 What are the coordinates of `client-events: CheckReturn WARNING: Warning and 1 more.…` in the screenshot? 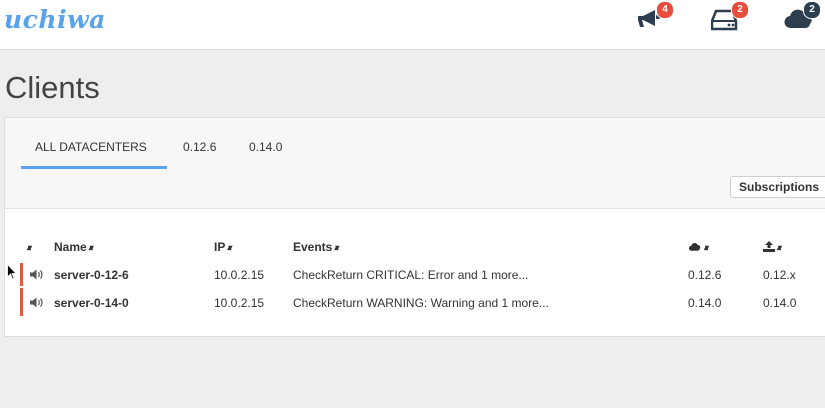 It's located at (421, 303).